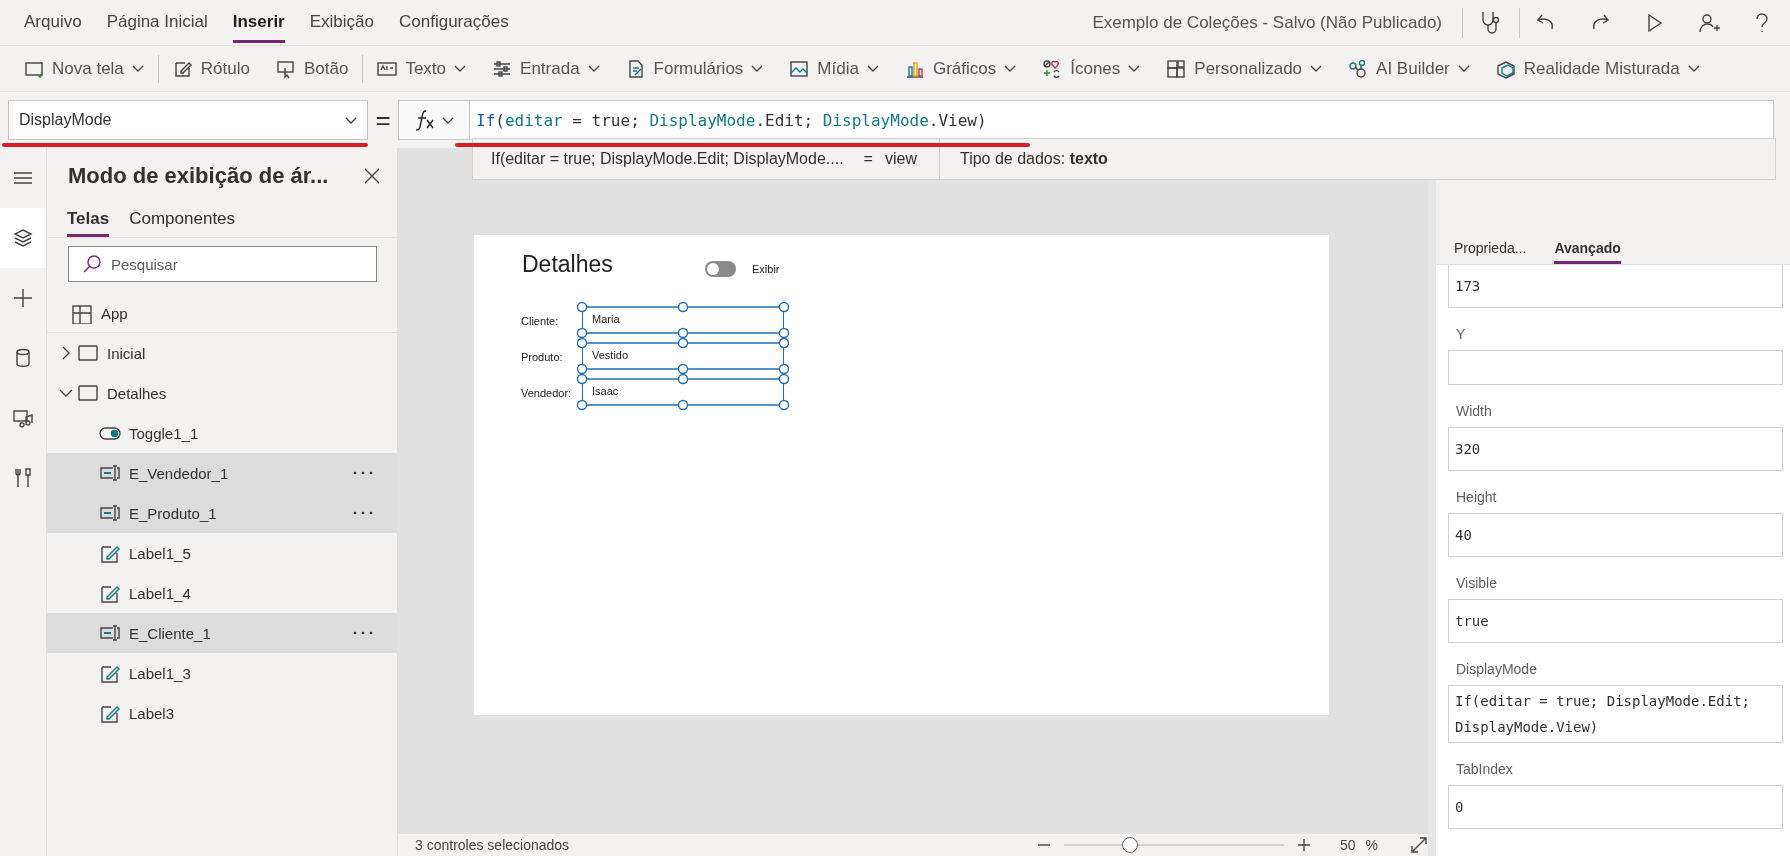 The width and height of the screenshot is (1790, 856). Describe the element at coordinates (53, 22) in the screenshot. I see `menu-tab: Arquivo` at that location.